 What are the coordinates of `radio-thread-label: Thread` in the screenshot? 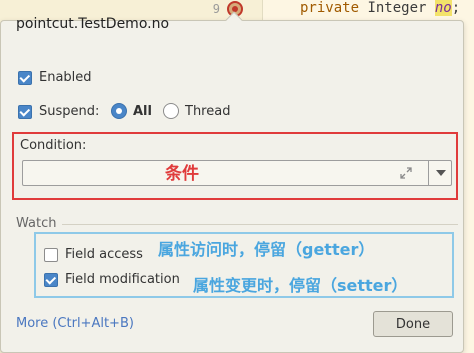 It's located at (208, 111).